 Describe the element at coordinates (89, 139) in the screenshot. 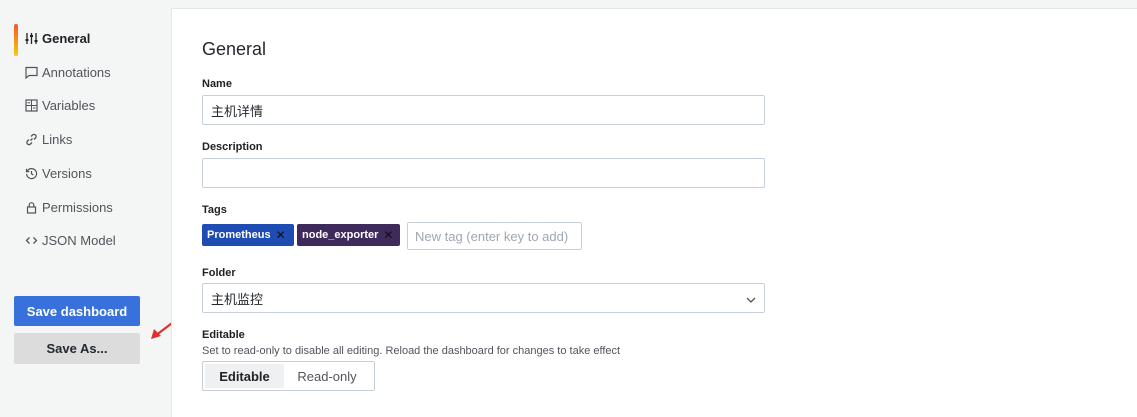

I see `sidebar-item-links: Links` at that location.